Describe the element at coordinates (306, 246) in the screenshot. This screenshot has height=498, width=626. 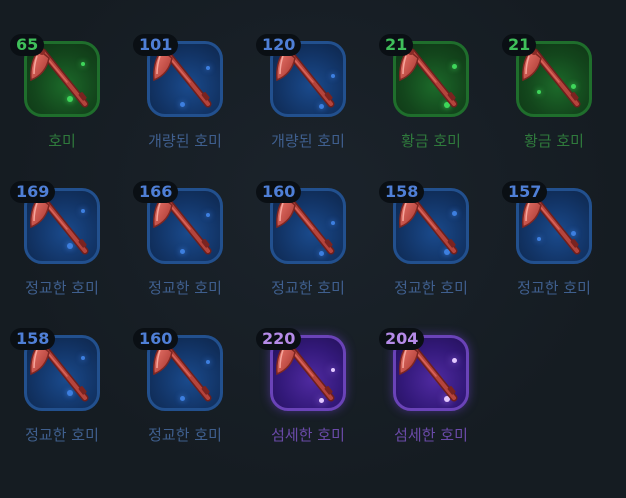
I see `inventory-slot-8: 160 정교한 호미` at that location.